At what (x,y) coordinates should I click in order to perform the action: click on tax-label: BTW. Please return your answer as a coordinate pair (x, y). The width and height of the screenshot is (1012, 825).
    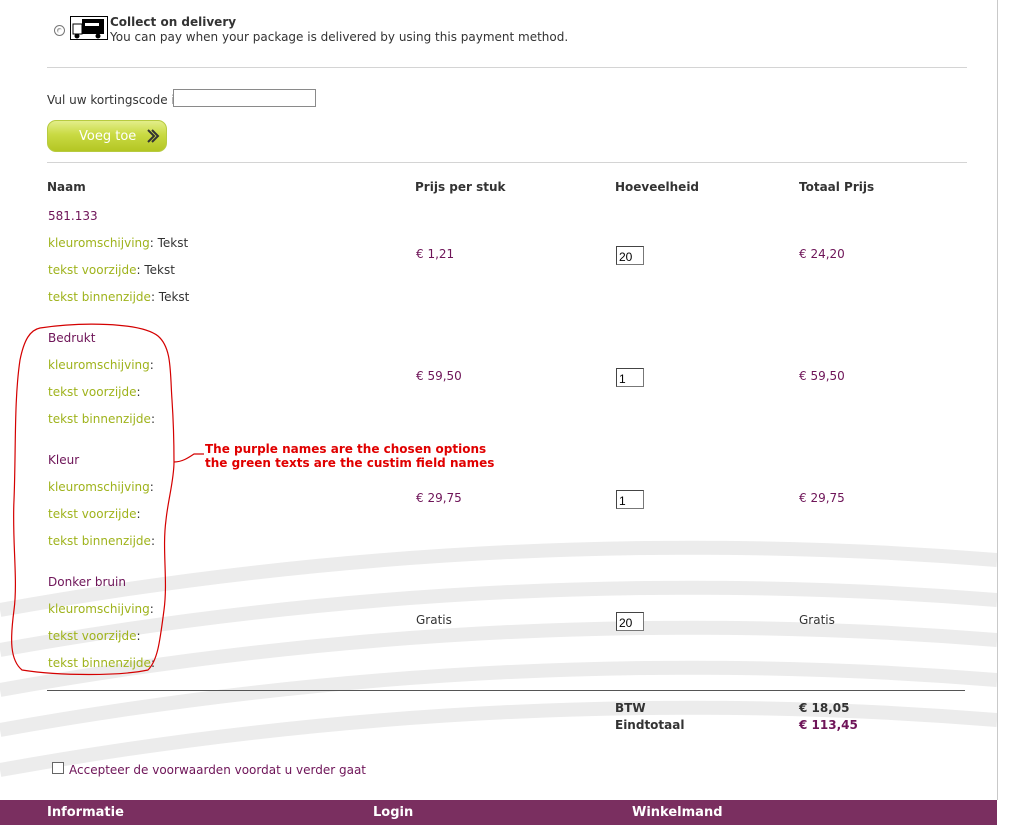
    Looking at the image, I should click on (630, 708).